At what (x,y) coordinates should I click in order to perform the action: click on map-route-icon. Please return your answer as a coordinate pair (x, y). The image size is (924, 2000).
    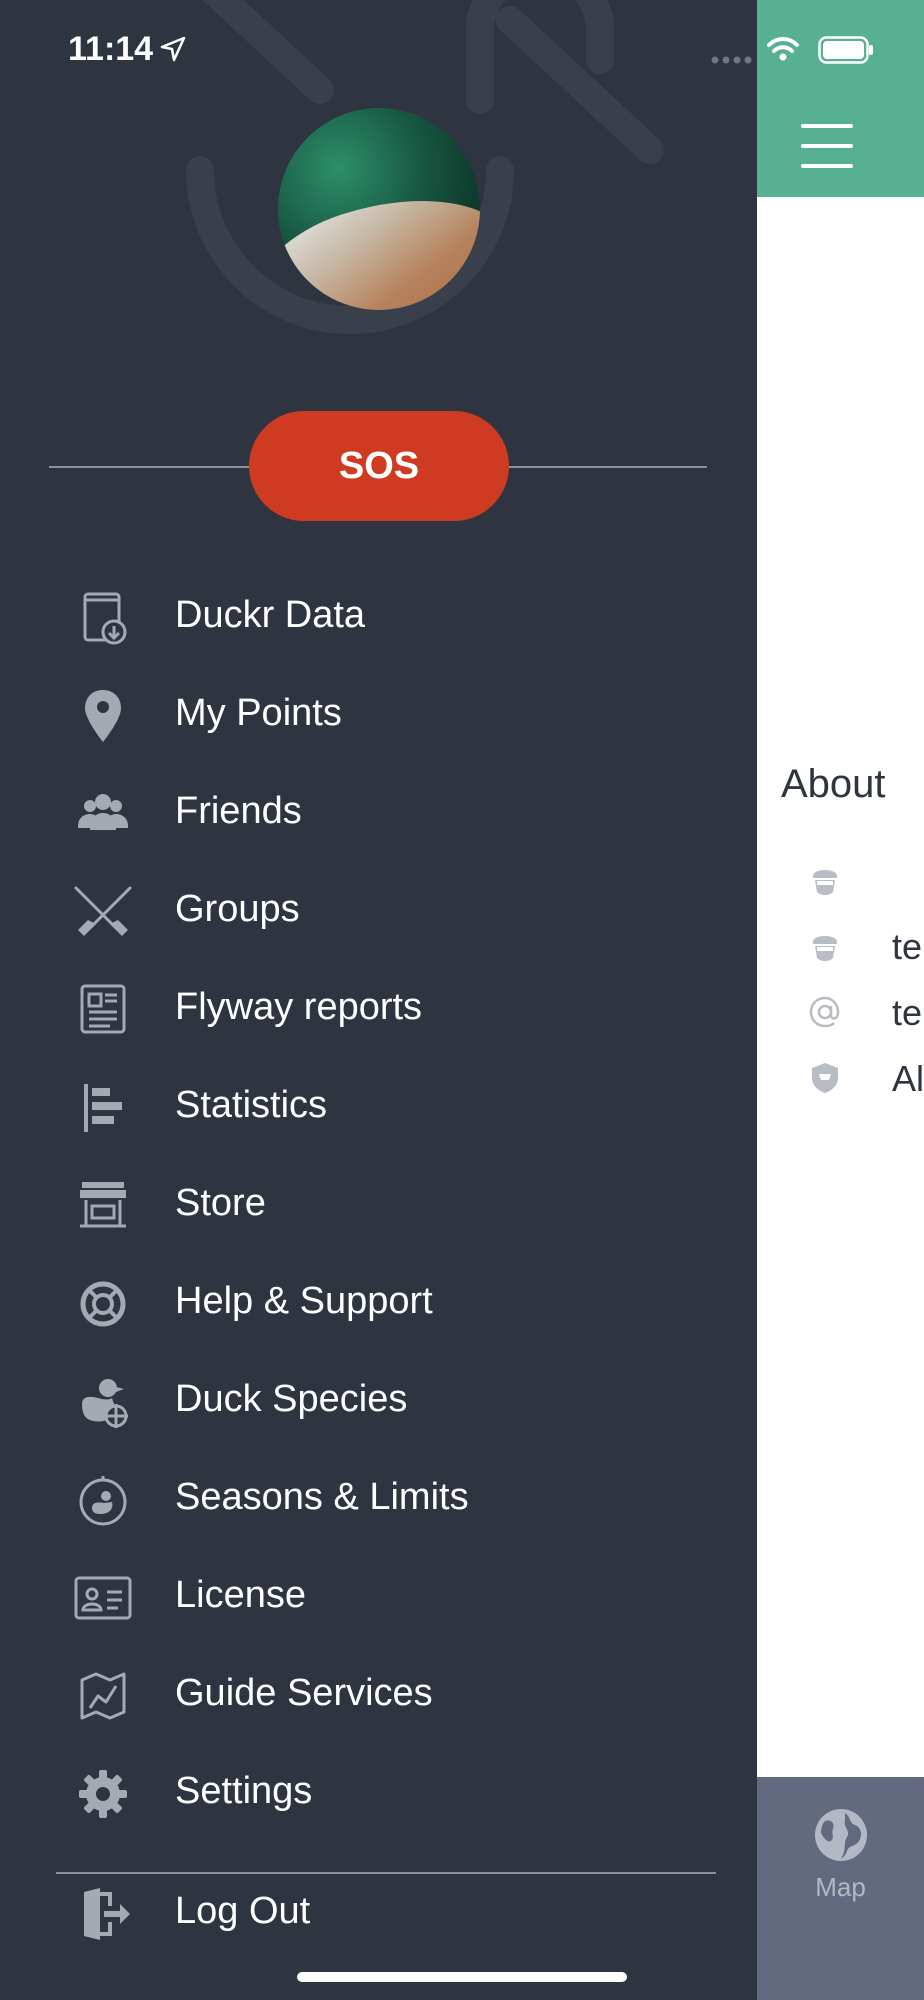
    Looking at the image, I should click on (103, 1696).